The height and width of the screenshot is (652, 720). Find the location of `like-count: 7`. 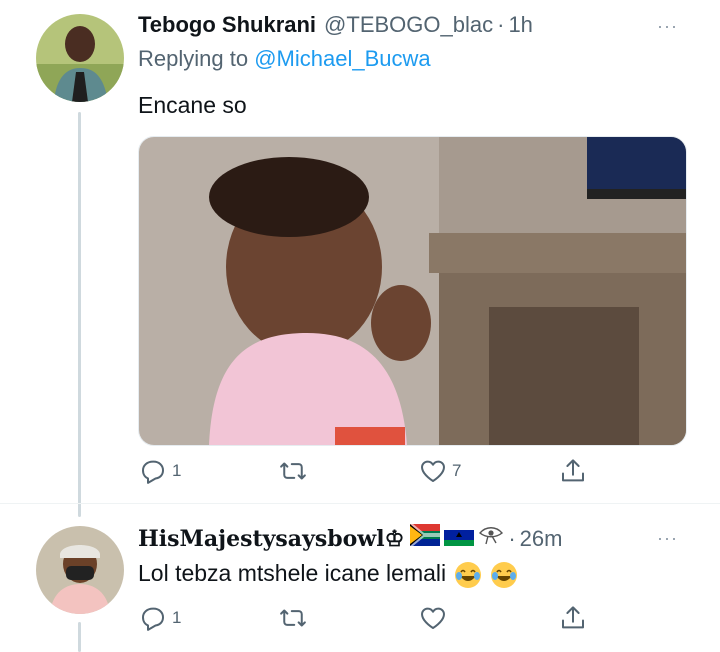

like-count: 7 is located at coordinates (457, 470).